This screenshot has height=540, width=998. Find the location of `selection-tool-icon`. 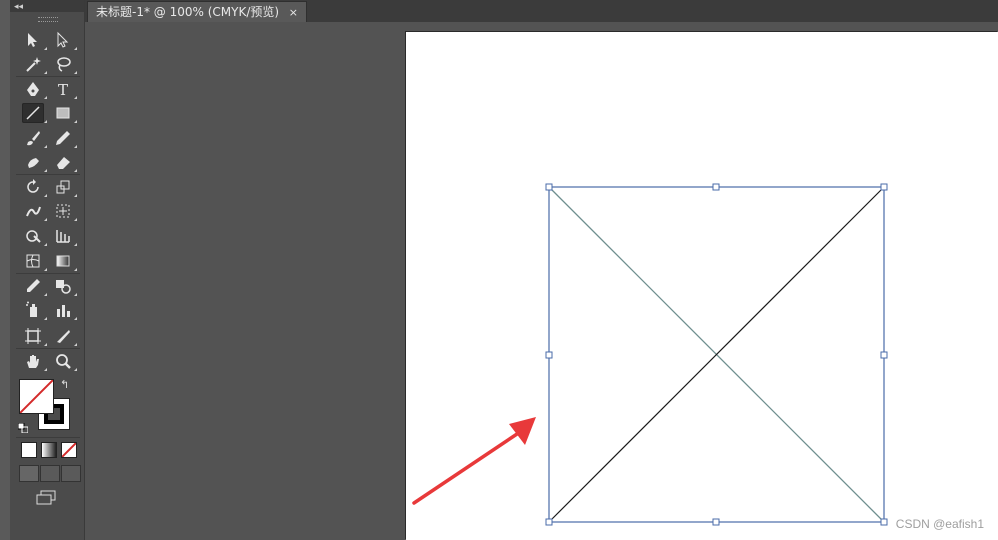

selection-tool-icon is located at coordinates (32, 40).